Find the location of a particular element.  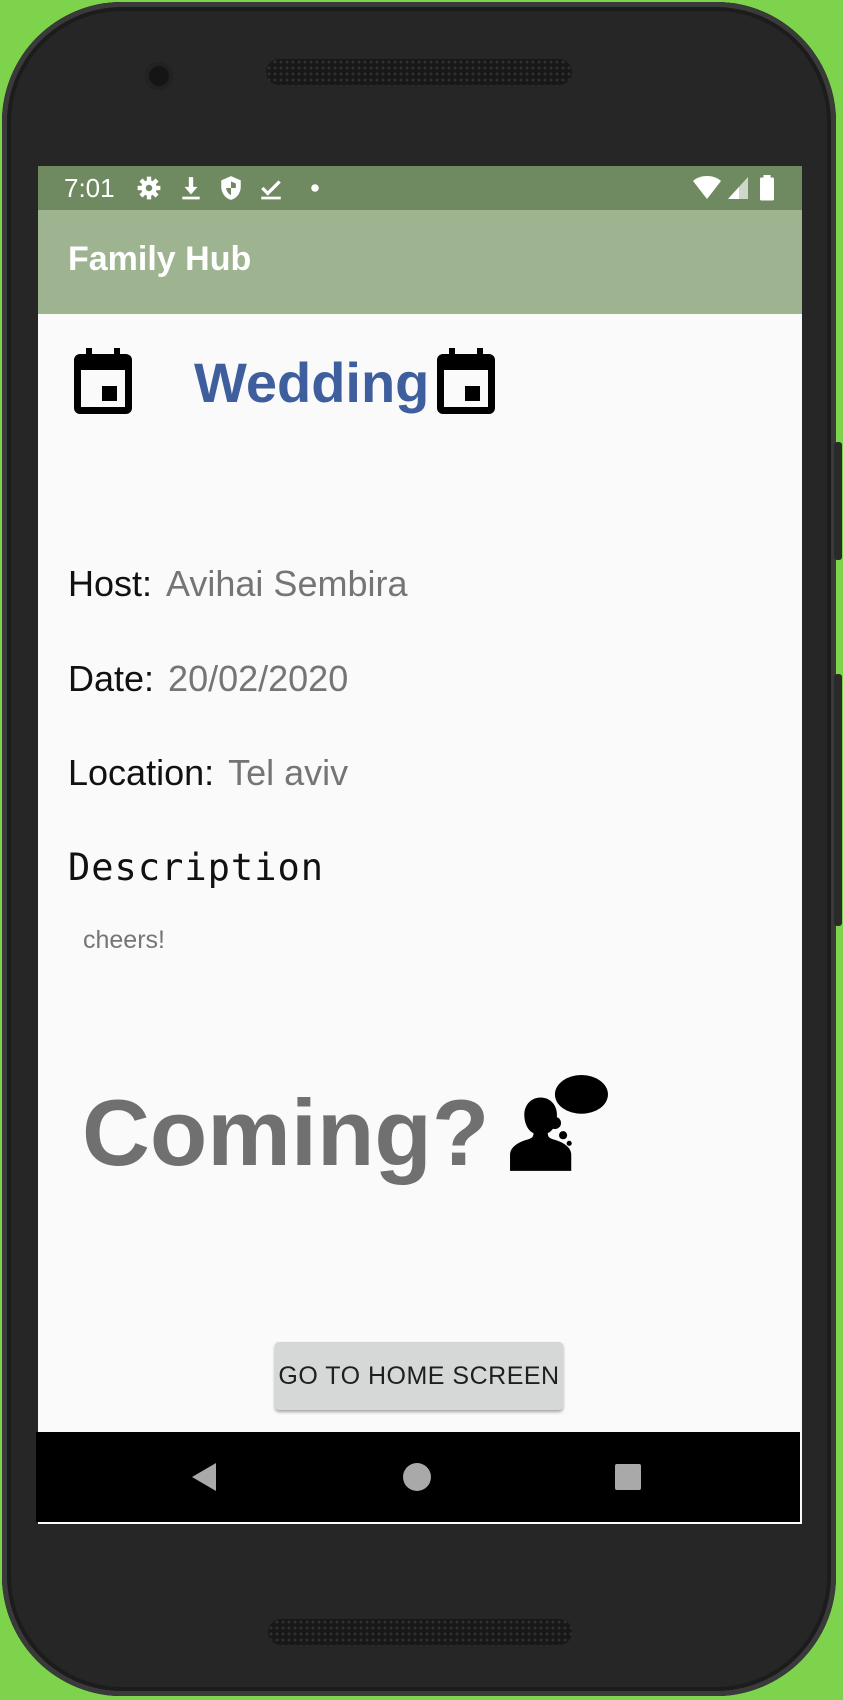

location-row: Location: Tel aviv is located at coordinates (208, 773).